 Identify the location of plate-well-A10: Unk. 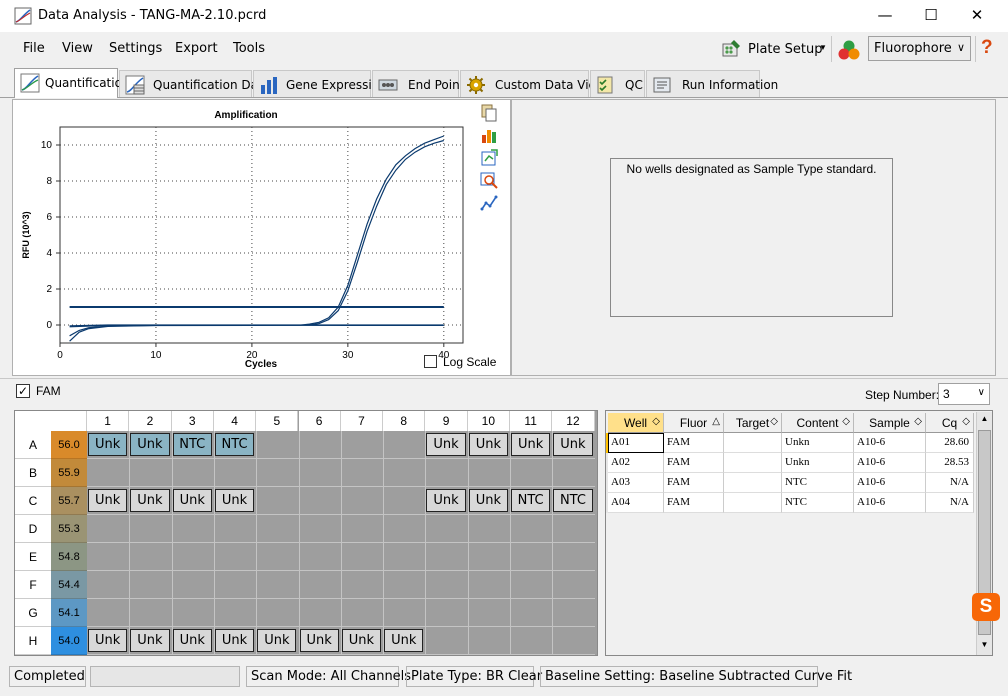
(488, 444).